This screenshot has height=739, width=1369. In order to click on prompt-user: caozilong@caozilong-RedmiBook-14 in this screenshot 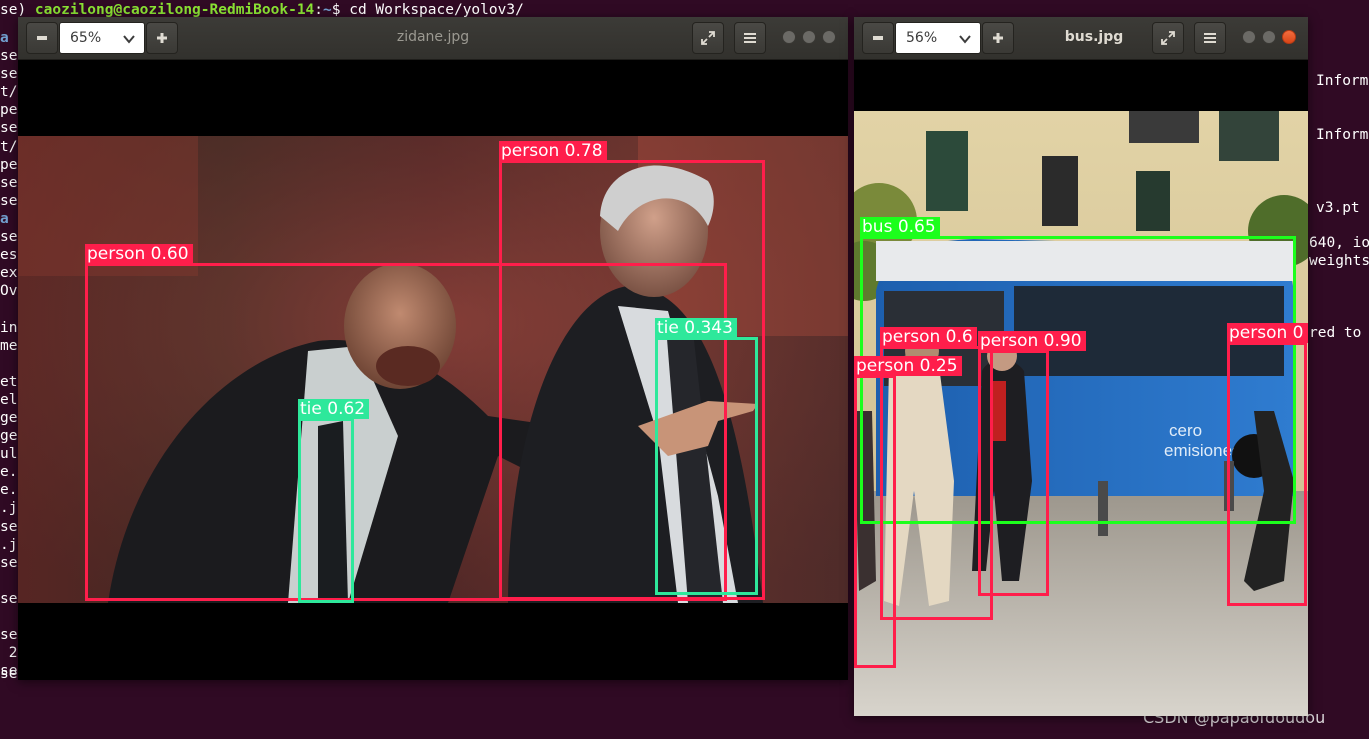, I will do `click(174, 10)`.